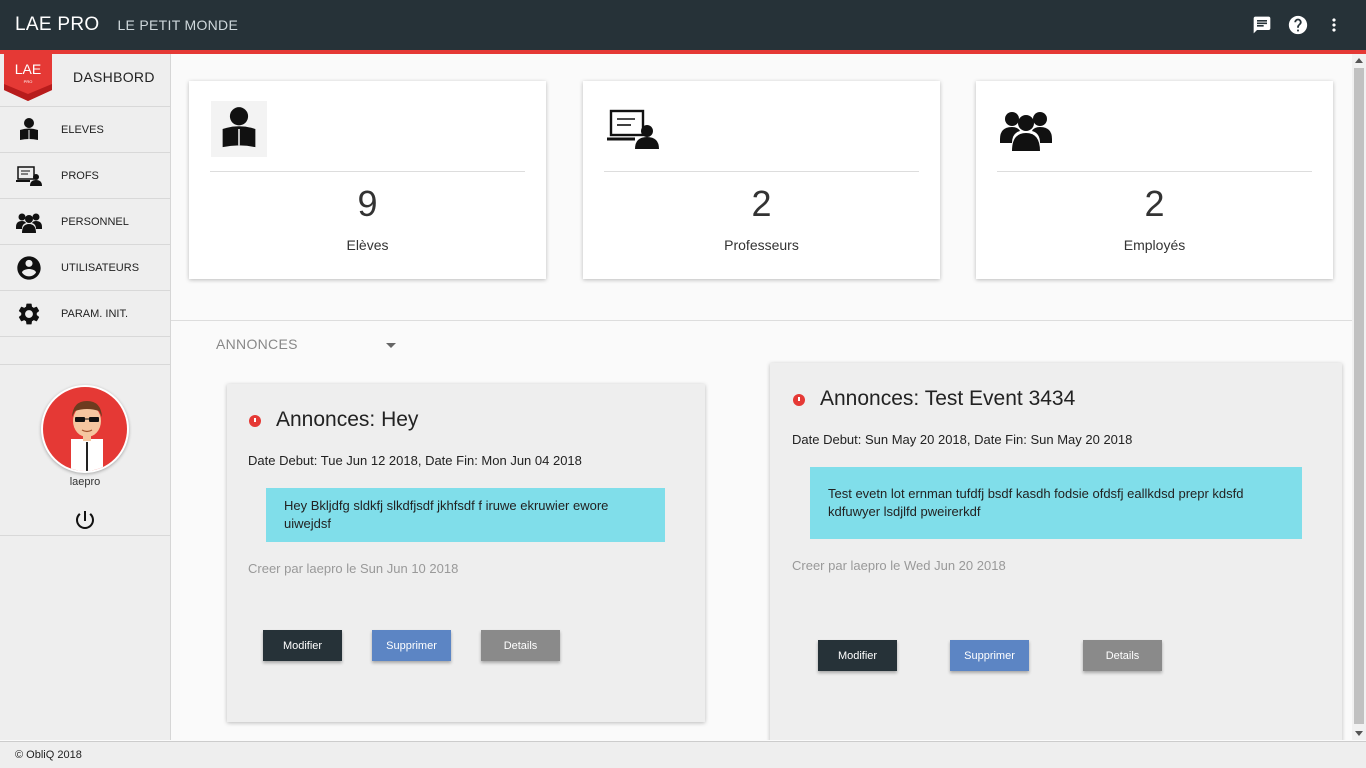 The image size is (1366, 768). Describe the element at coordinates (28, 69) in the screenshot. I see `logo-text: LAE` at that location.